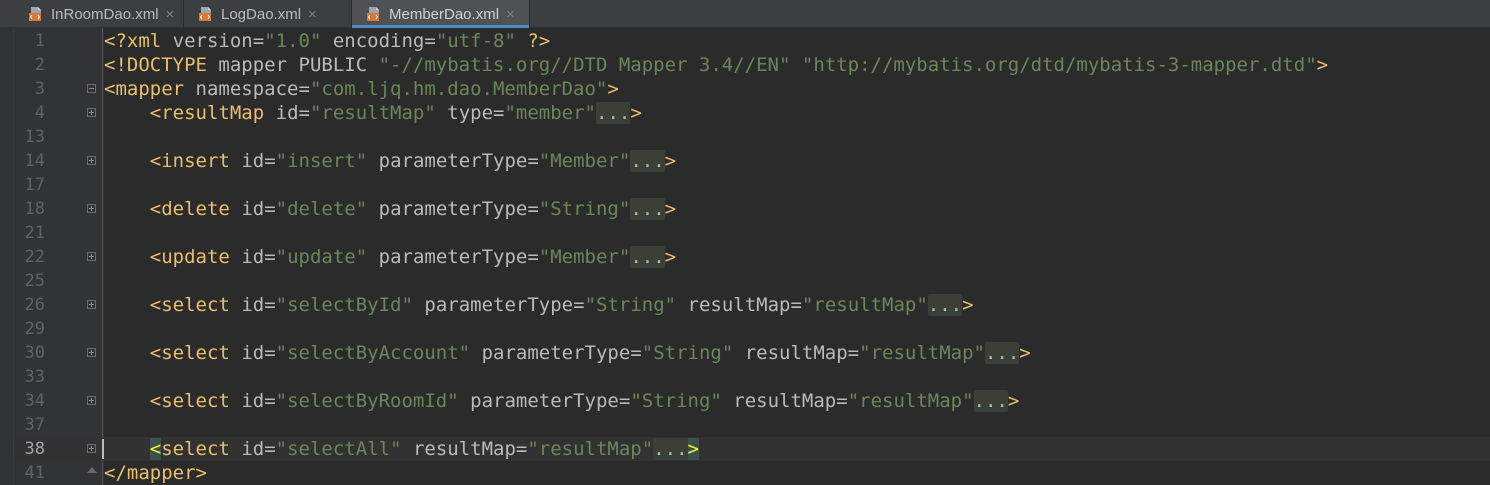  Describe the element at coordinates (35, 14) in the screenshot. I see `xml-file-icon` at that location.